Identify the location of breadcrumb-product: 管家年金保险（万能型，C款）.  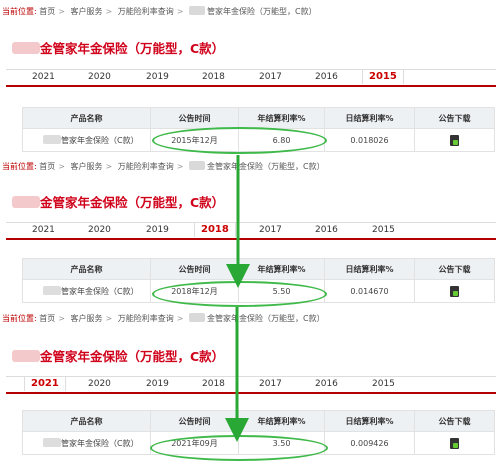
(262, 11).